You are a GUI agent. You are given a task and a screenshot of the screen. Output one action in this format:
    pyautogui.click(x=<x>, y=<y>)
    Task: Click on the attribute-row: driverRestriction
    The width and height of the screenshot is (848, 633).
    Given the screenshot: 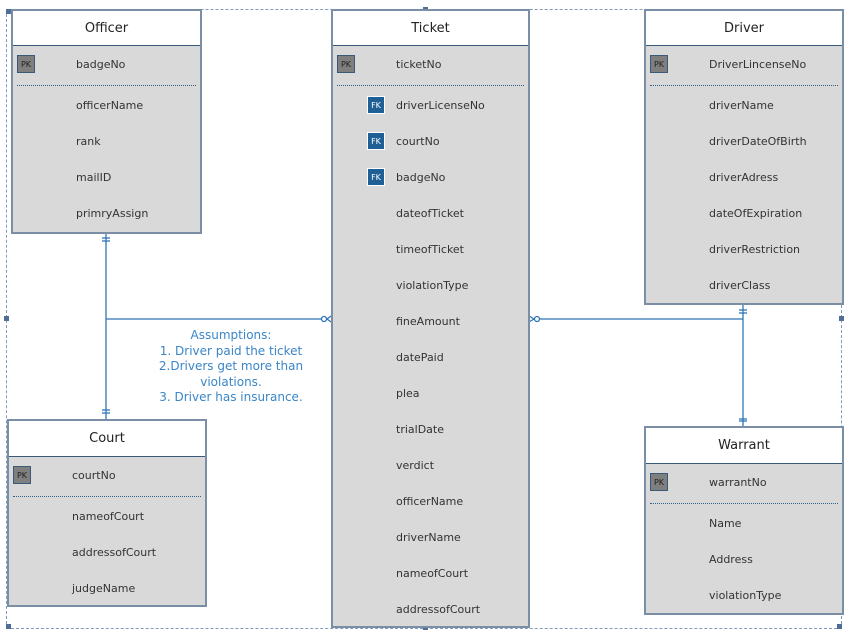 What is the action you would take?
    pyautogui.click(x=744, y=250)
    